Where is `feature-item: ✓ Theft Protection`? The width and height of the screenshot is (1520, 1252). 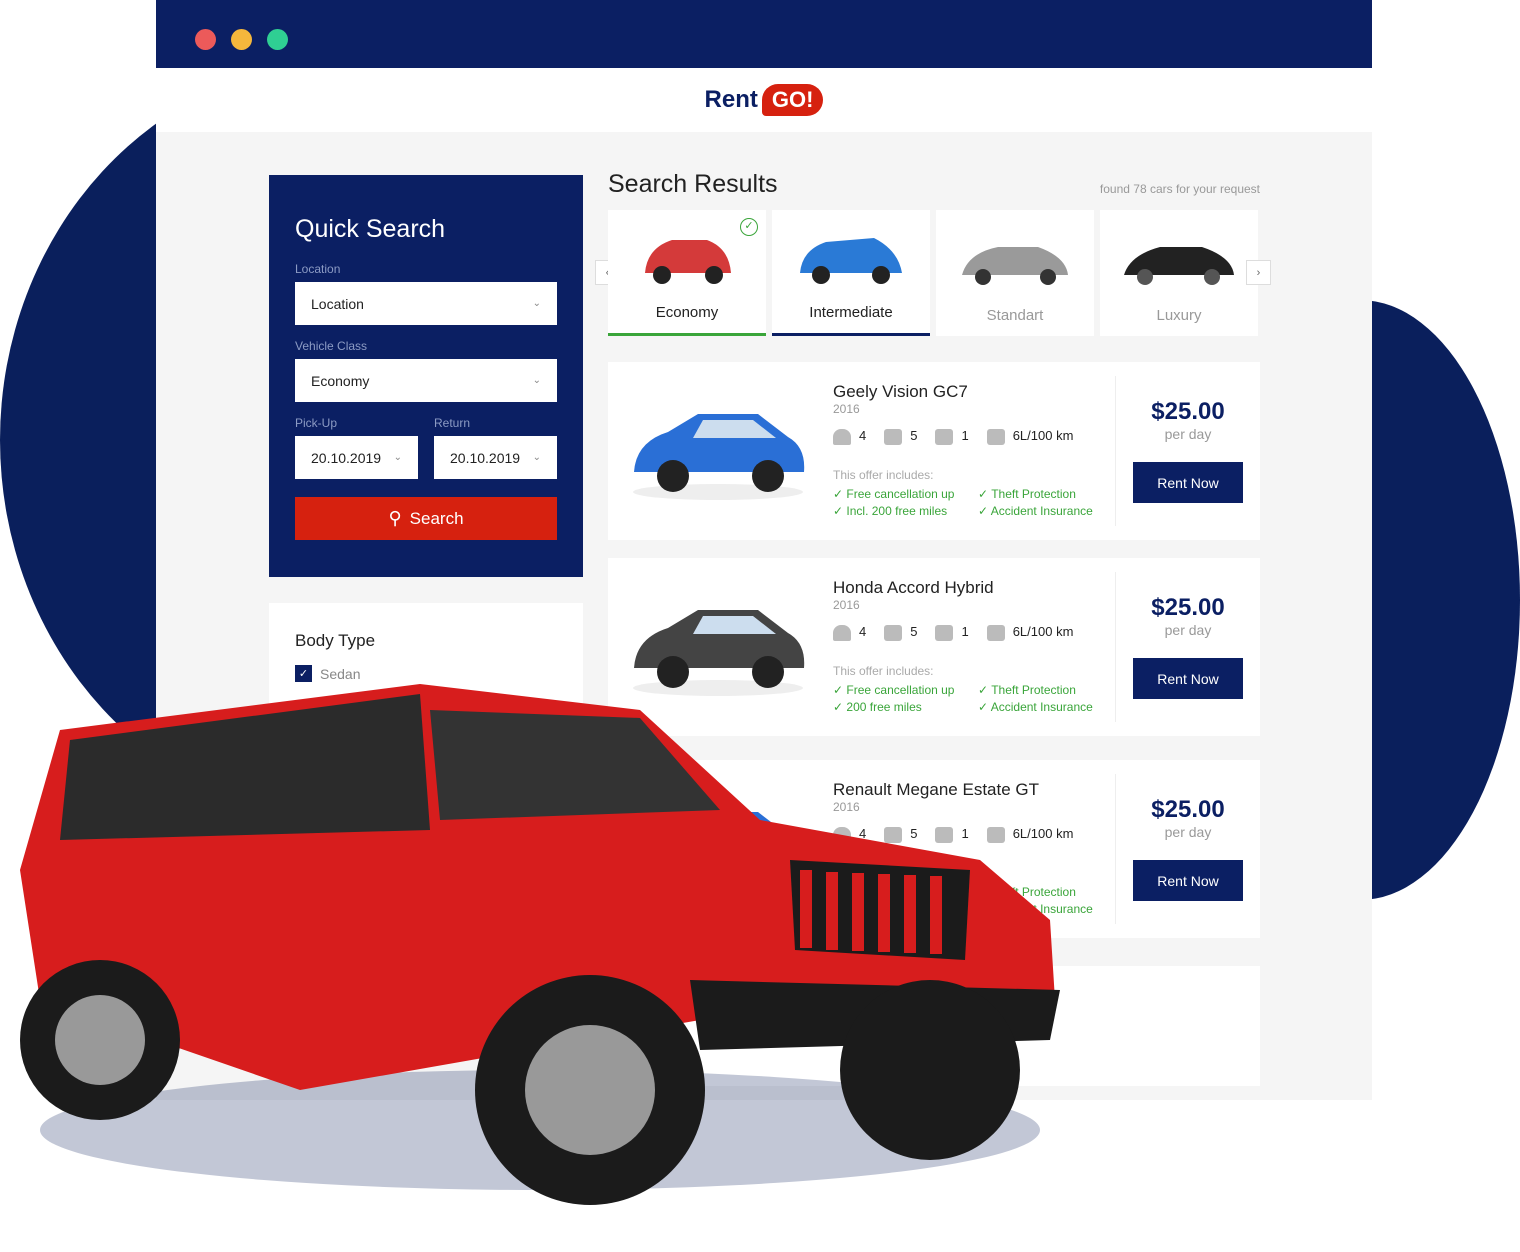
feature-item: ✓ Theft Protection is located at coordinates (1048, 494).